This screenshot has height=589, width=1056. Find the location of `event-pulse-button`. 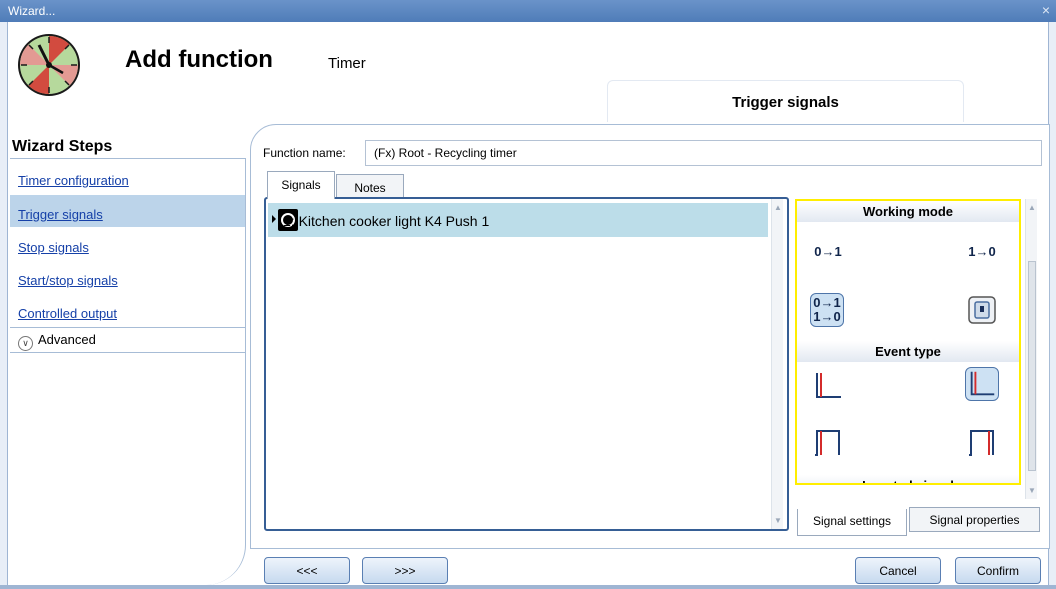

event-pulse-button is located at coordinates (828, 442).